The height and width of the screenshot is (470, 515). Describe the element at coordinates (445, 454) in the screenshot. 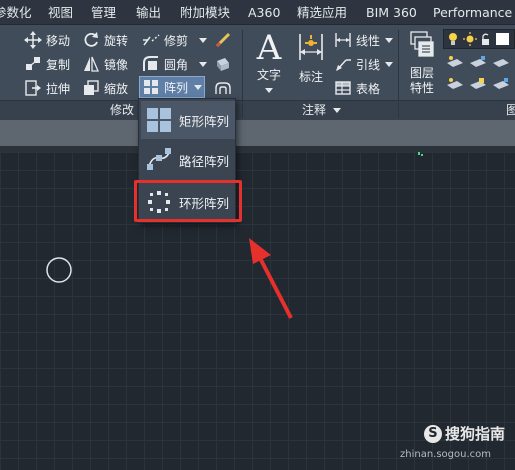

I see `watermark-url: zhinan.sogou.com` at that location.